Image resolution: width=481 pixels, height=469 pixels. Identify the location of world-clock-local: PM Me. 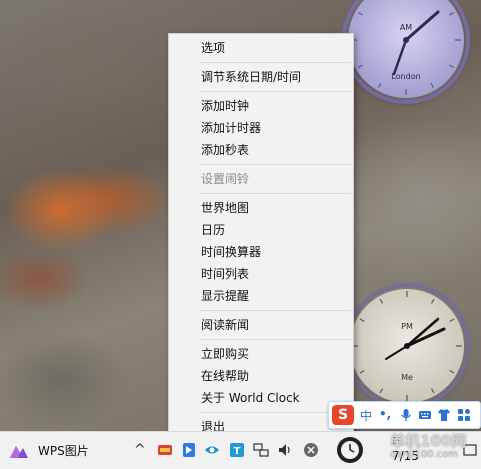
(407, 346).